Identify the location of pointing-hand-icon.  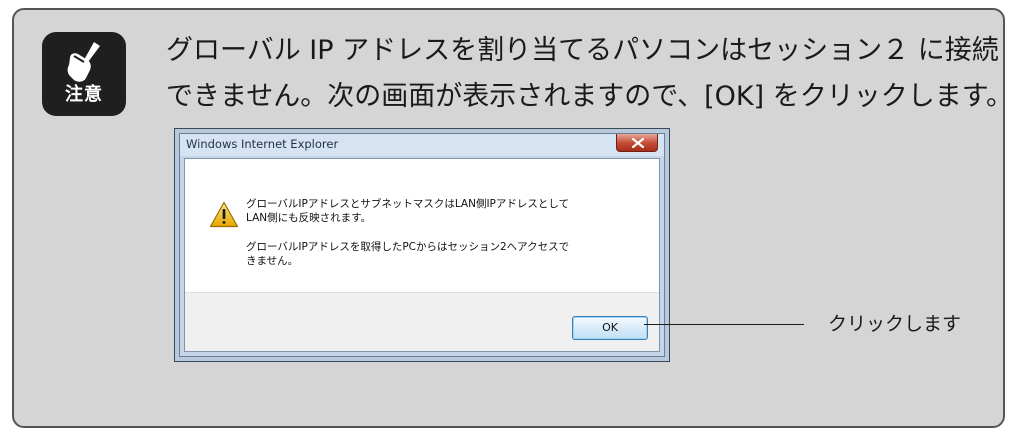
(83, 62).